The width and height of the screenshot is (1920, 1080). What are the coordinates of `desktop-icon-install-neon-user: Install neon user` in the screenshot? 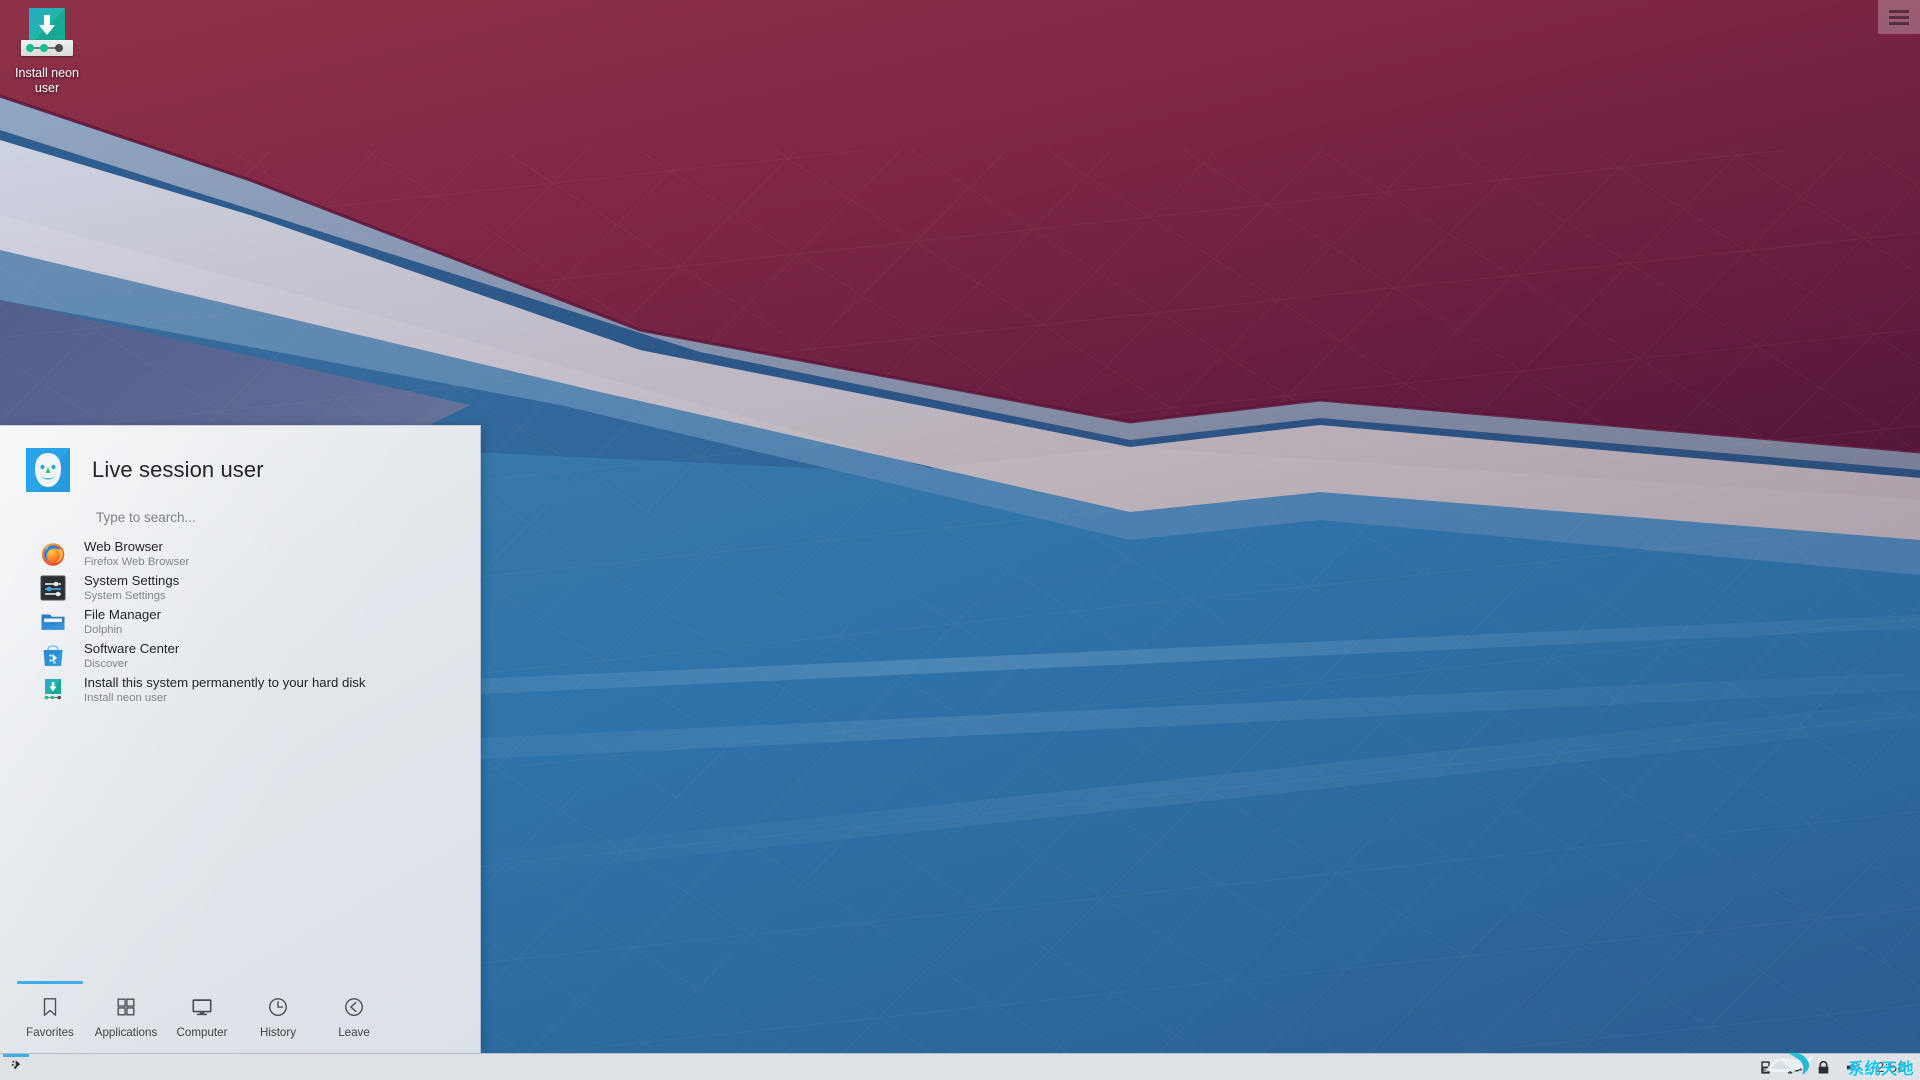 It's located at (47, 51).